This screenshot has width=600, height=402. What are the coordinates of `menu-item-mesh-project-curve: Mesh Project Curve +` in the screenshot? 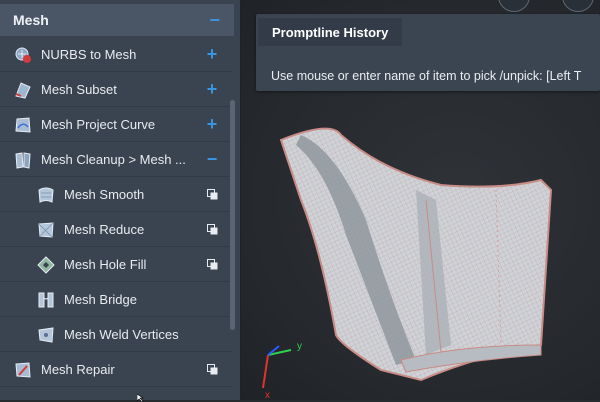 It's located at (116, 125).